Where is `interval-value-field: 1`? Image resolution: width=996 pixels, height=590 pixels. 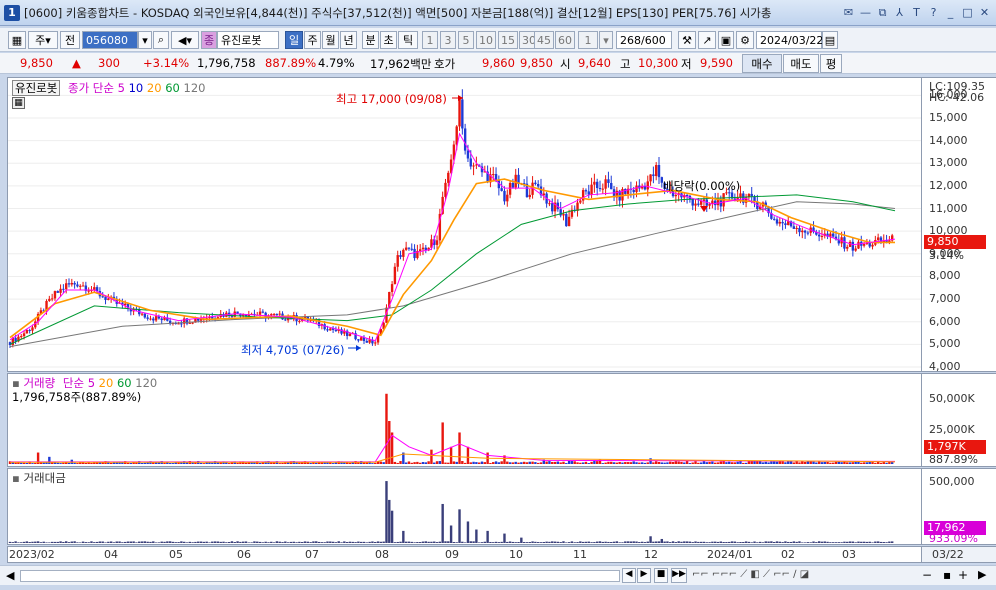
interval-value-field: 1 is located at coordinates (588, 40).